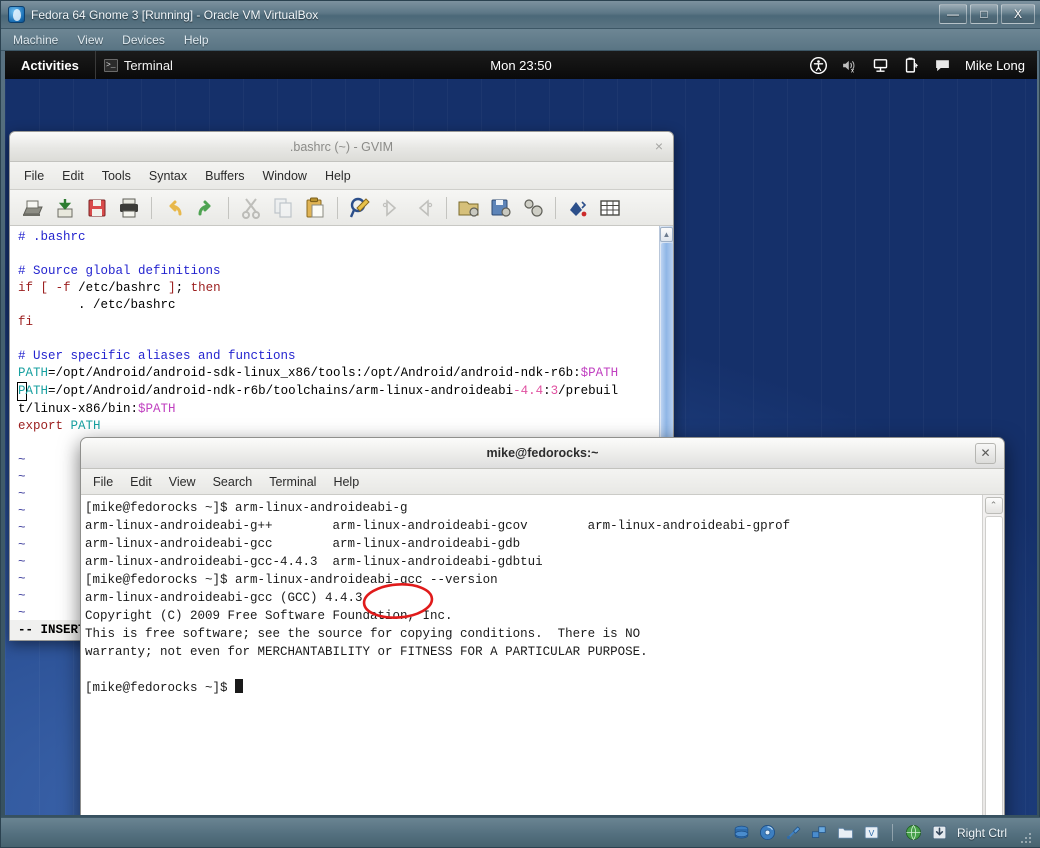 Image resolution: width=1040 pixels, height=848 pixels. Describe the element at coordinates (129, 208) in the screenshot. I see `print-icon` at that location.